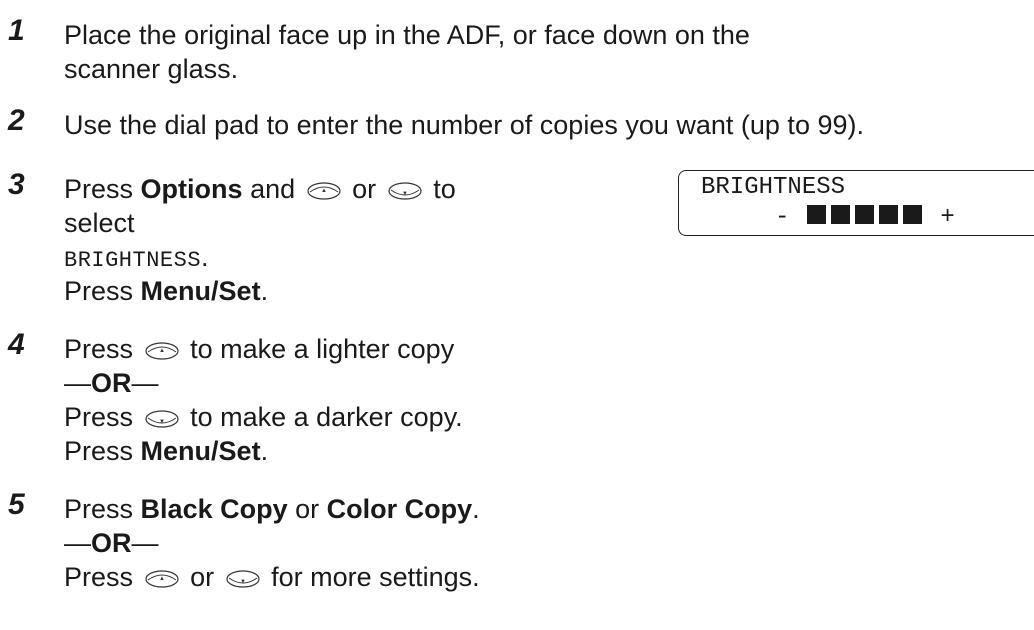 The image size is (1034, 630). I want to click on lcd-plus: +, so click(947, 217).